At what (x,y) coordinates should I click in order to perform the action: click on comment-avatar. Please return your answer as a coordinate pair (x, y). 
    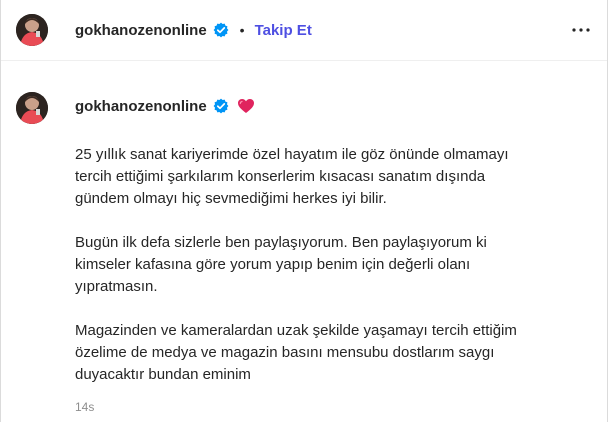
    Looking at the image, I should click on (32, 108).